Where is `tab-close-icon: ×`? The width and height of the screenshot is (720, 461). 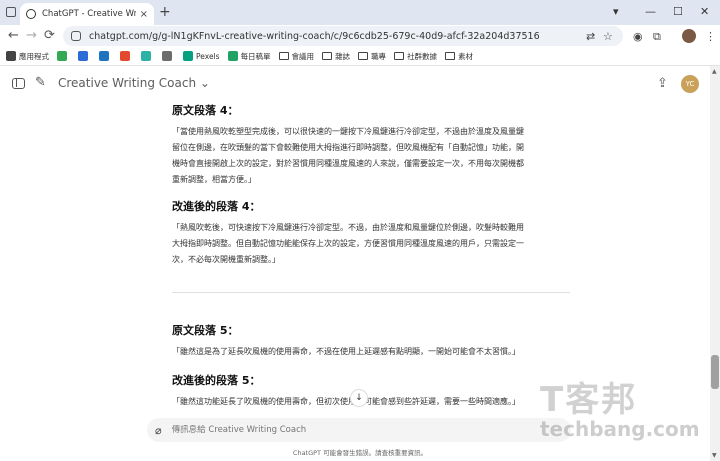
tab-close-icon: × is located at coordinates (144, 14).